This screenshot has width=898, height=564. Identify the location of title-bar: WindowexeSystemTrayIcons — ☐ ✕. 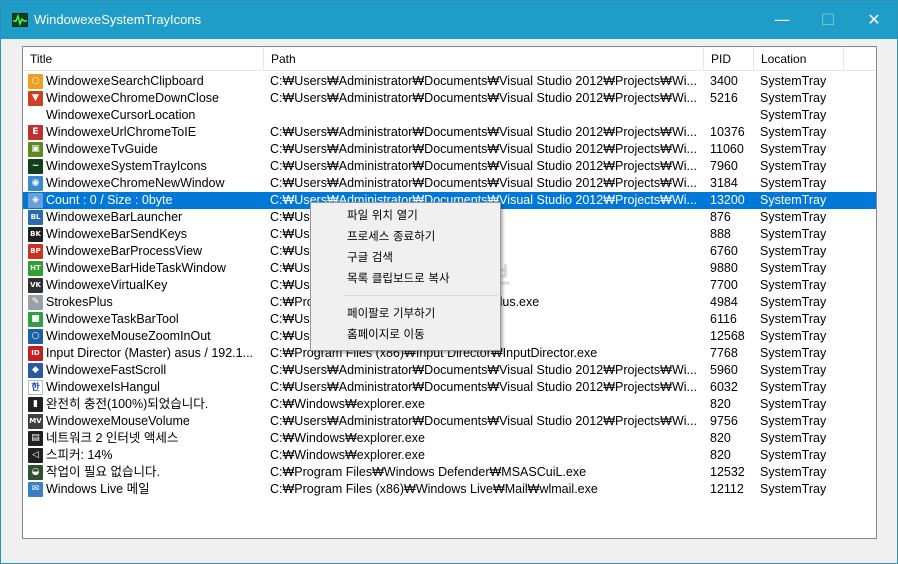
(449, 20).